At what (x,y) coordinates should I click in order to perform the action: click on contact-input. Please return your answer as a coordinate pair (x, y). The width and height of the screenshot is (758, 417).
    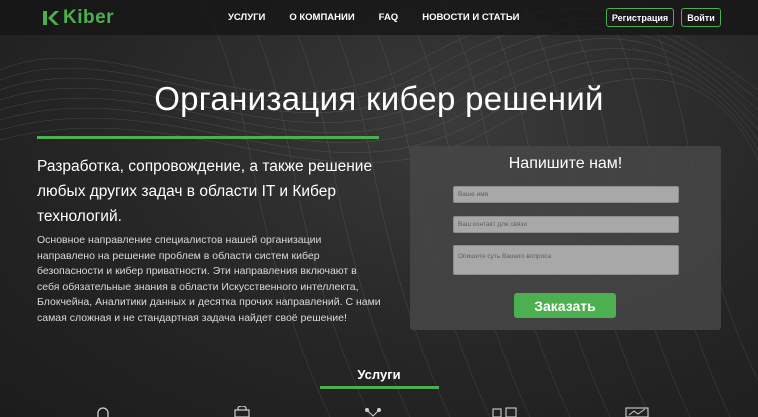
    Looking at the image, I should click on (566, 224).